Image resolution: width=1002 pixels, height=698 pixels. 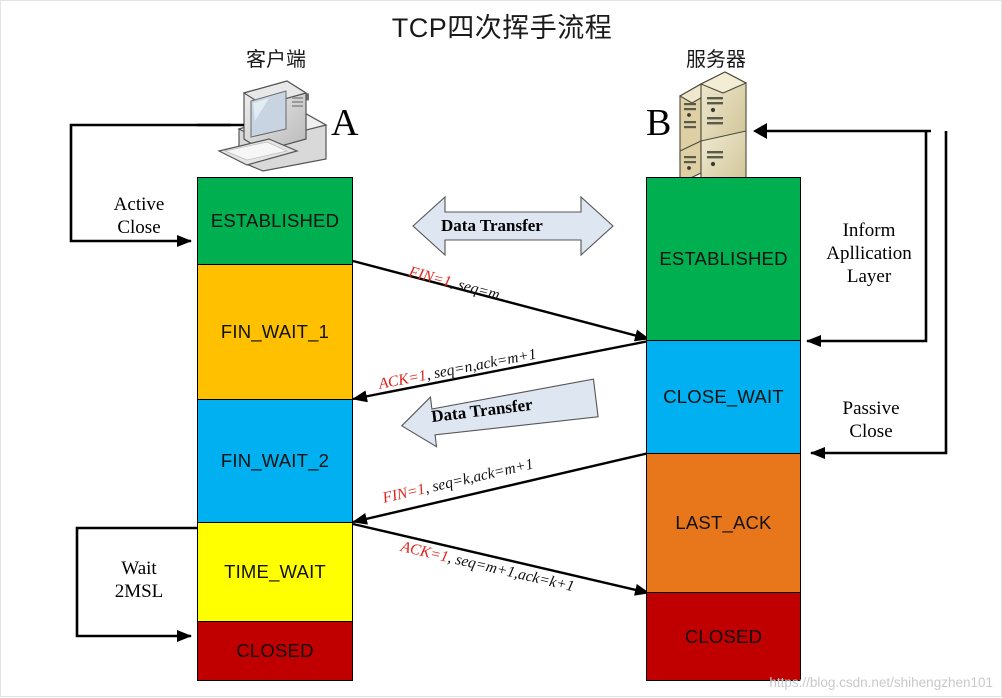 What do you see at coordinates (869, 277) in the screenshot?
I see `inform-app-line-3: Layer` at bounding box center [869, 277].